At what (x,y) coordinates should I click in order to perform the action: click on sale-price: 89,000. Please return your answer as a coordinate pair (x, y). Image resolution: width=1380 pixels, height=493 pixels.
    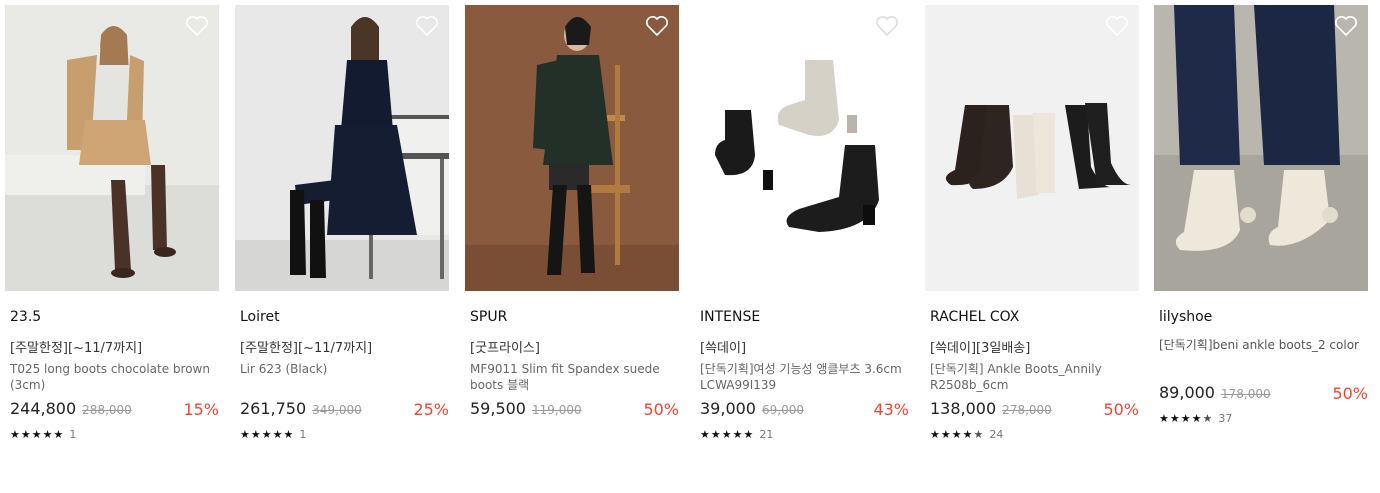
    Looking at the image, I should click on (1187, 392).